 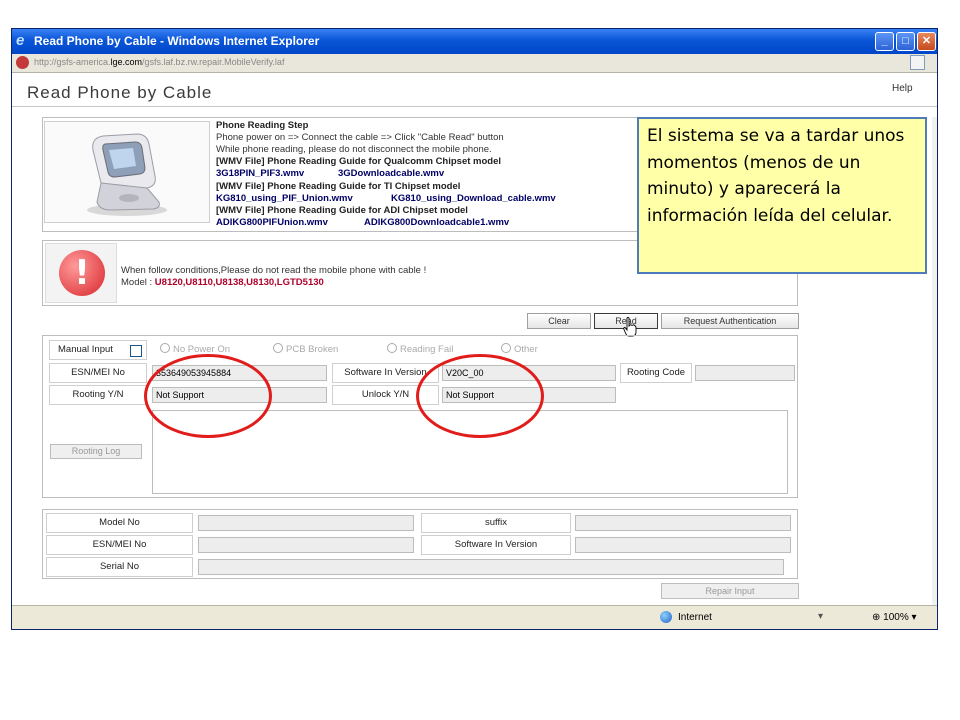 What do you see at coordinates (730, 591) in the screenshot?
I see `repair-input-button: Repair Input` at bounding box center [730, 591].